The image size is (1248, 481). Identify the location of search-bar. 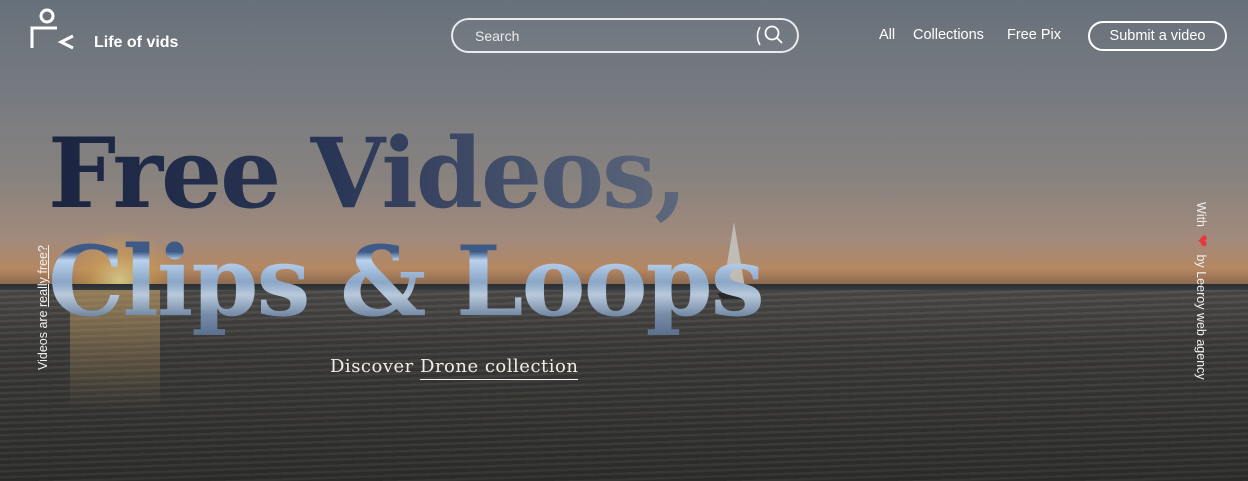
(625, 35).